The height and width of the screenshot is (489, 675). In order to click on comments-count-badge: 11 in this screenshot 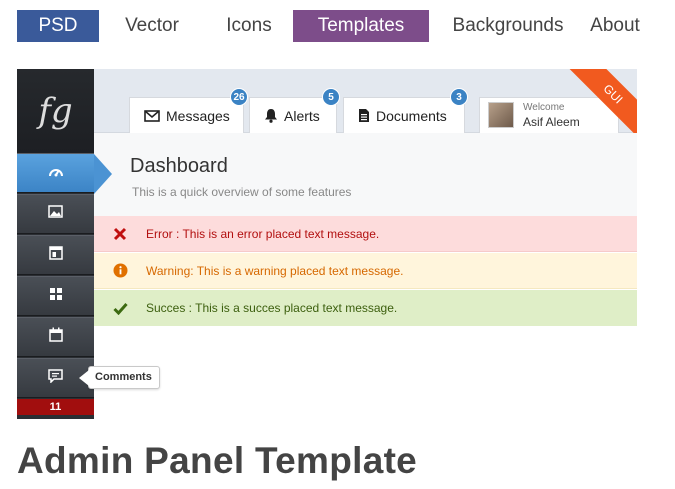, I will do `click(55, 407)`.